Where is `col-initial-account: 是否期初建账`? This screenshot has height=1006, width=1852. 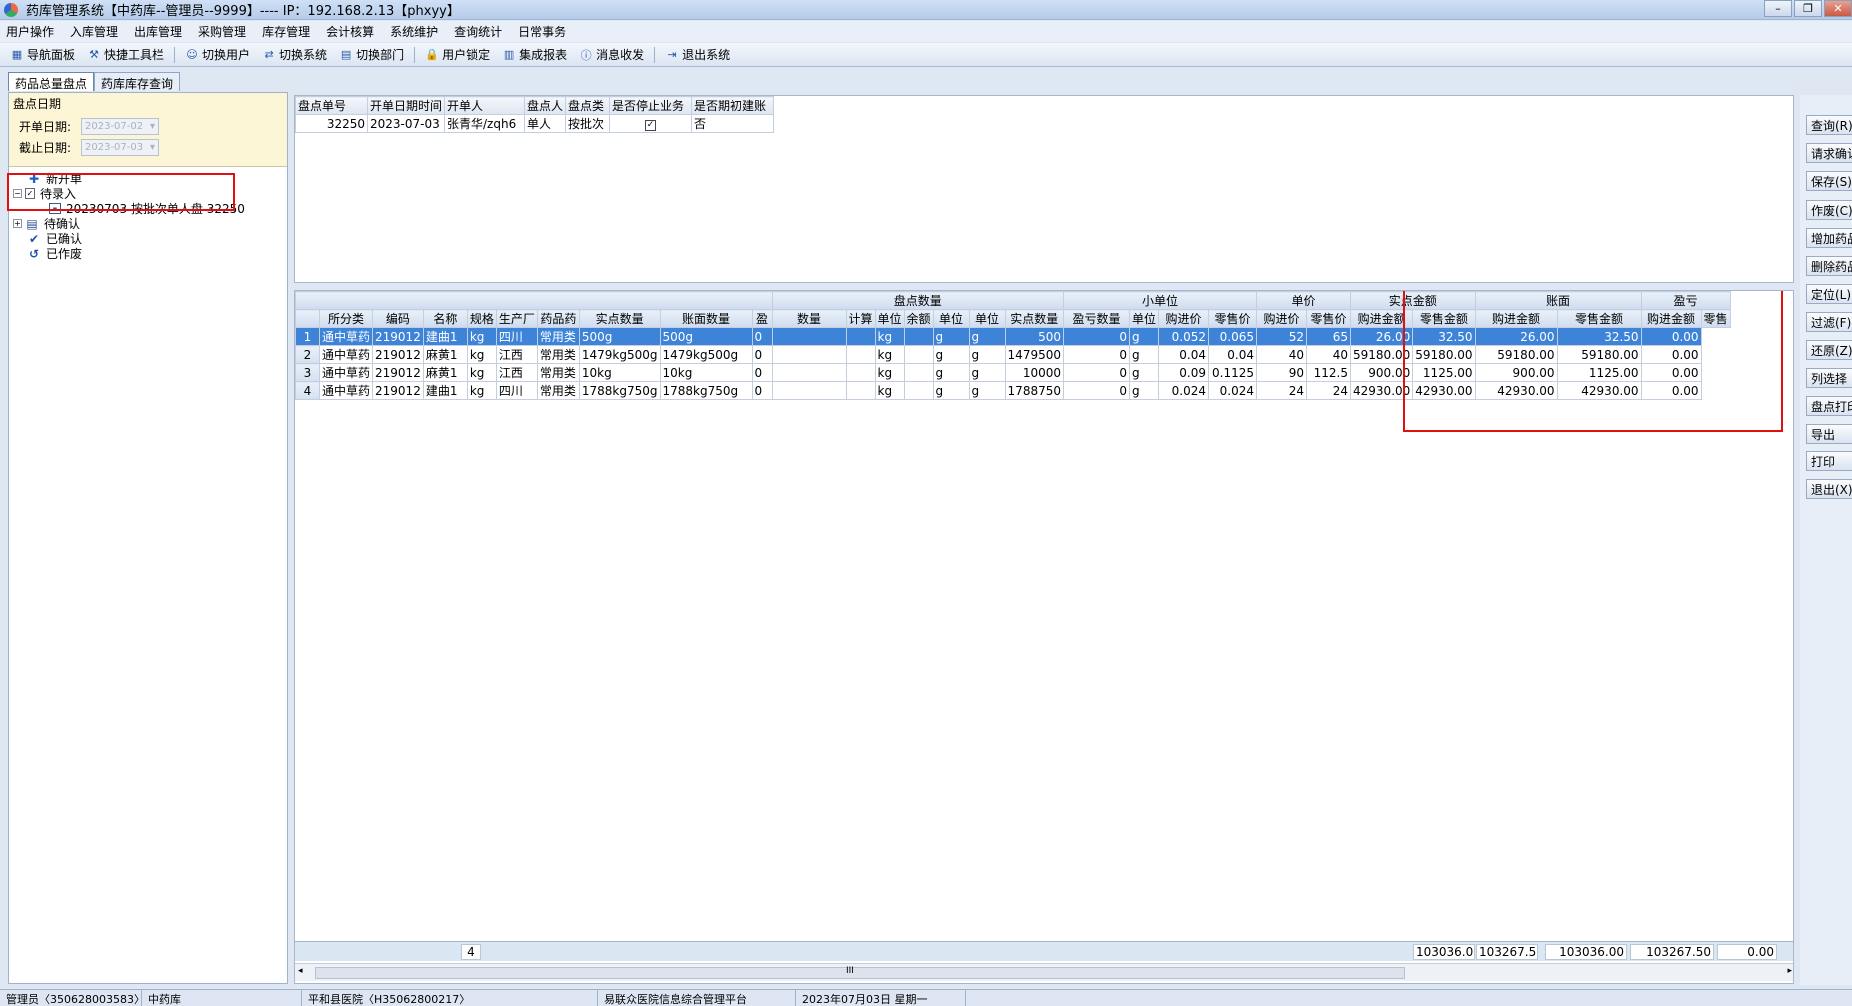
col-initial-account: 是否期初建账 is located at coordinates (733, 105).